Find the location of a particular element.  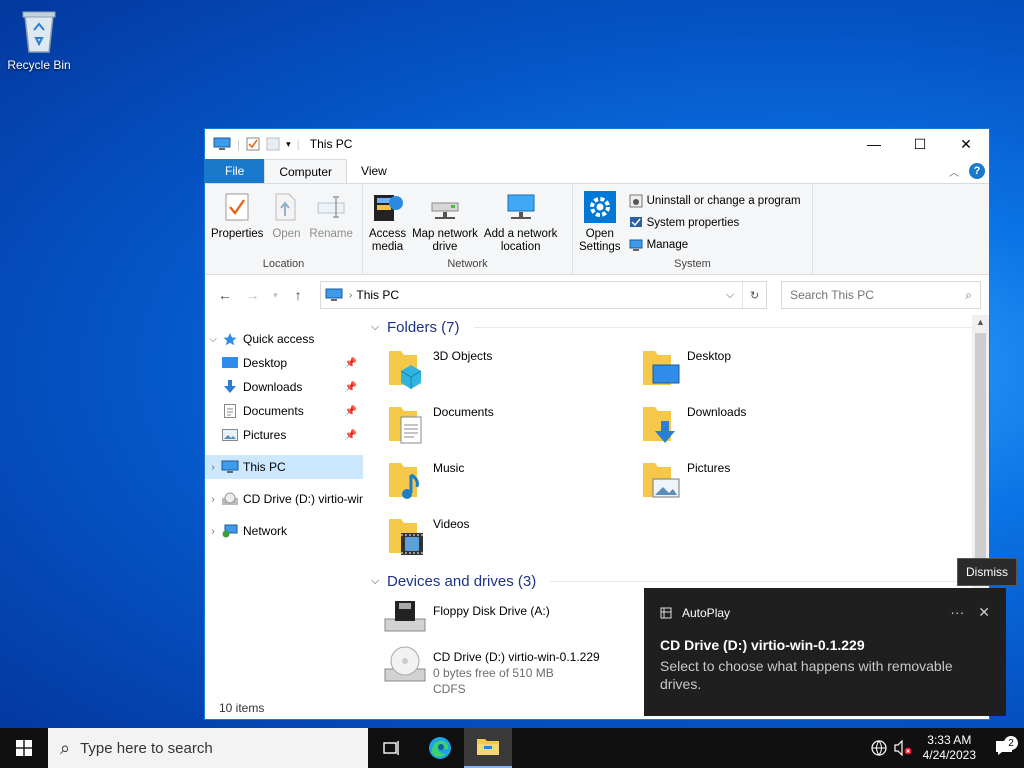

folder-item: Videos is located at coordinates (498, 535).